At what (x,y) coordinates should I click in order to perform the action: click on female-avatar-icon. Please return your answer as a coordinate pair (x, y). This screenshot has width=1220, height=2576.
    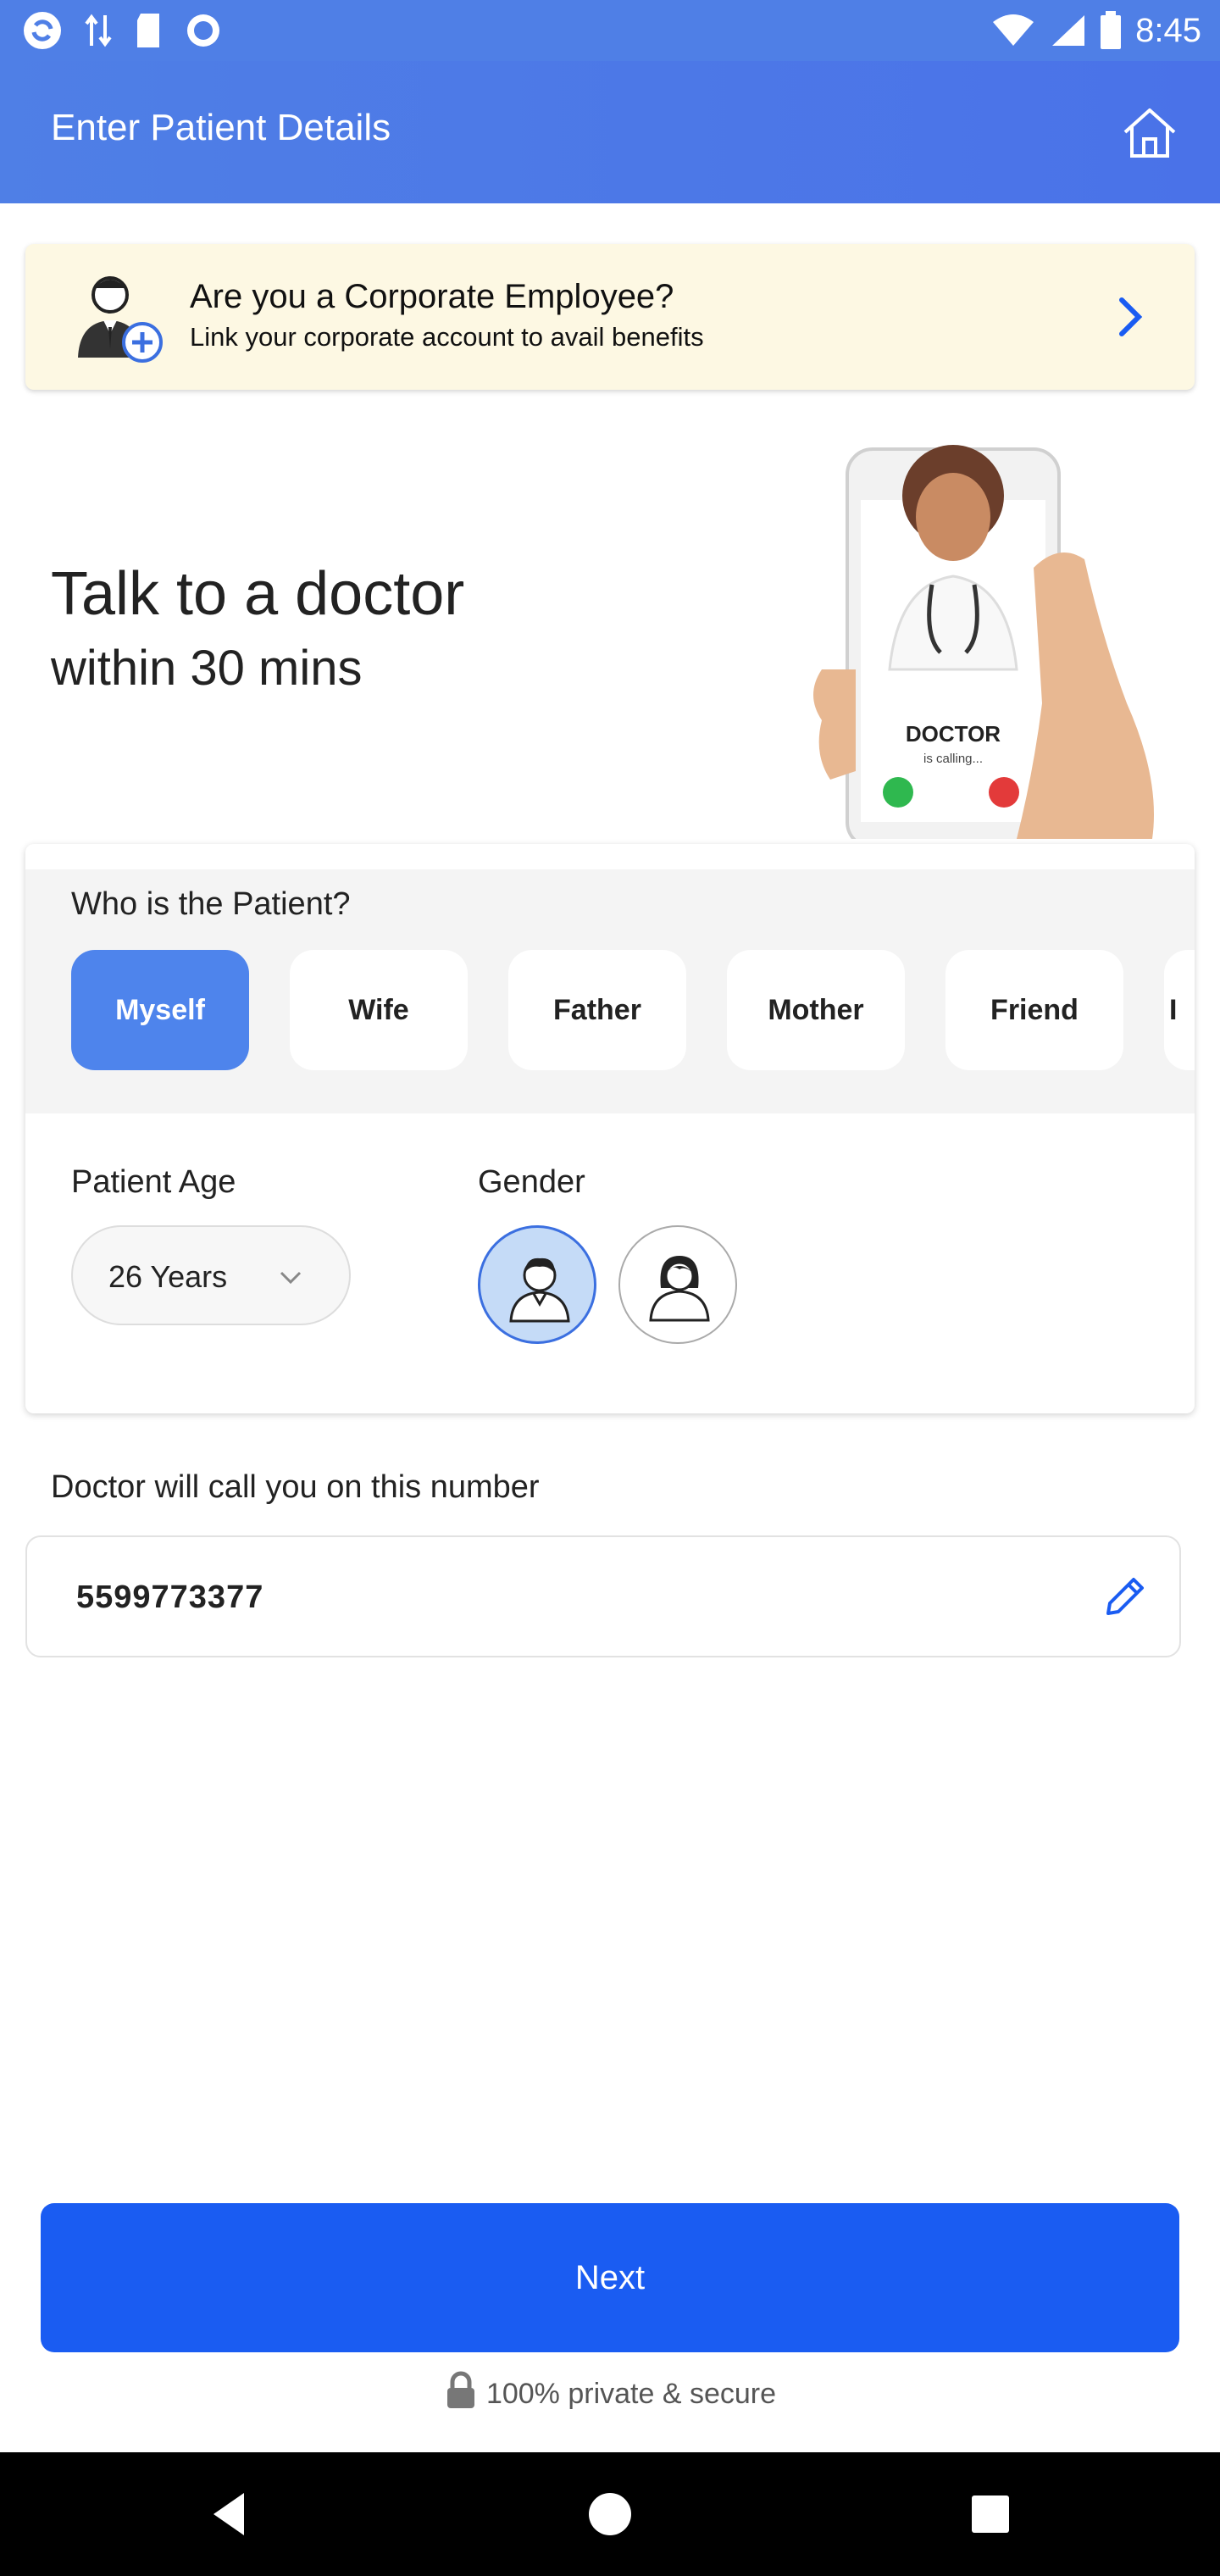
    Looking at the image, I should click on (679, 1289).